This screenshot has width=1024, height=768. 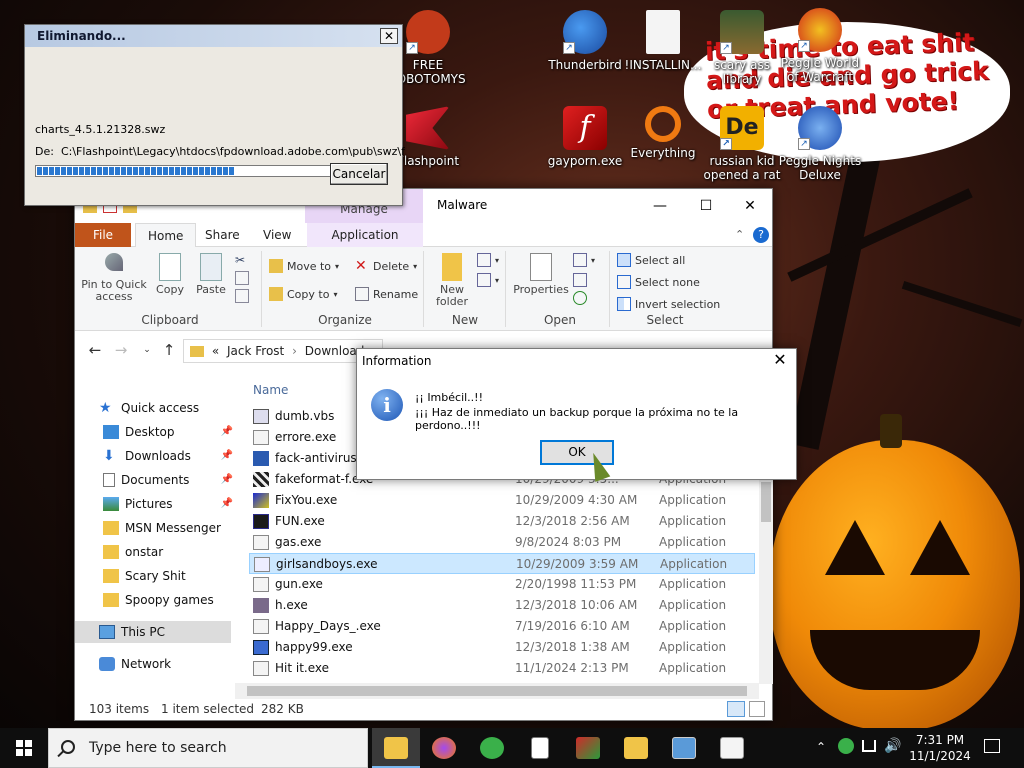 What do you see at coordinates (211, 274) in the screenshot?
I see `paste-button: Paste` at bounding box center [211, 274].